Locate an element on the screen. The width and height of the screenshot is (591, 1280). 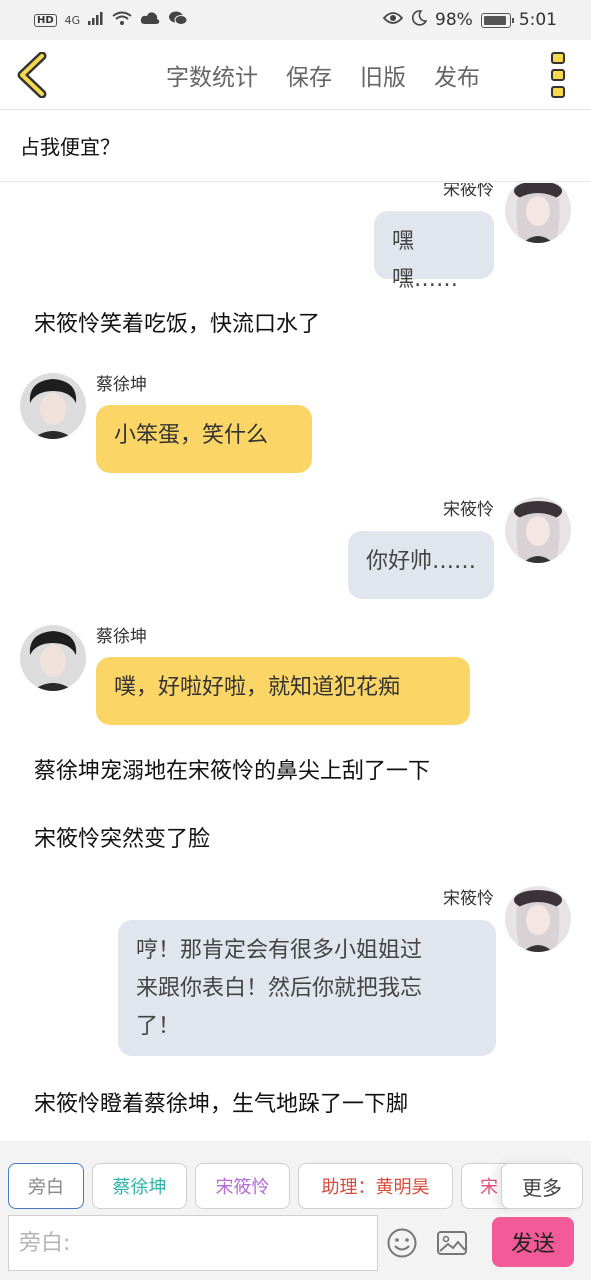
cloud-icon is located at coordinates (150, 20).